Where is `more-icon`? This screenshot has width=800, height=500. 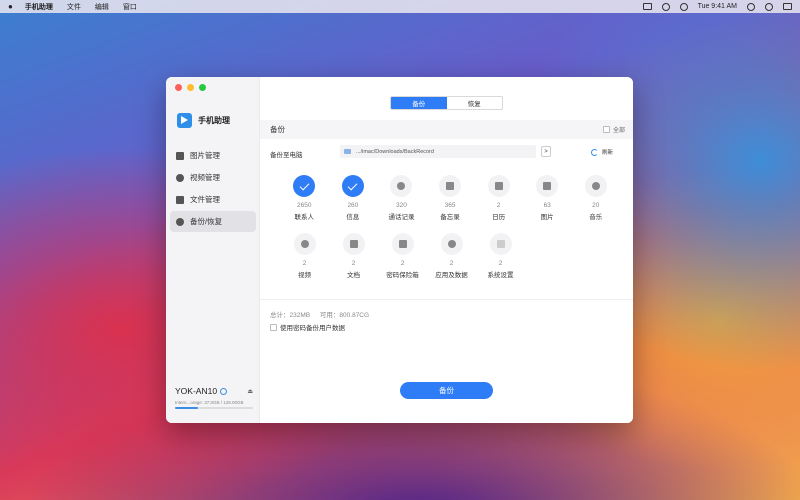 more-icon is located at coordinates (500, 244).